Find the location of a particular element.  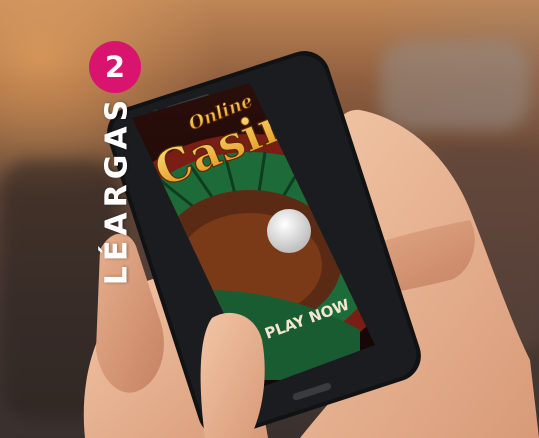

number-badge: 2 is located at coordinates (115, 67).